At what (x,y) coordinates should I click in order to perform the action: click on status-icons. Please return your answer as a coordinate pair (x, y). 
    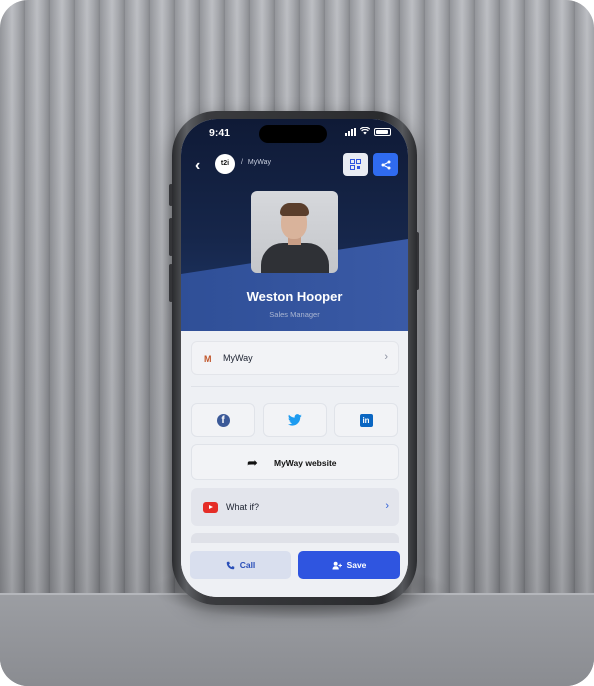
    Looking at the image, I should click on (368, 131).